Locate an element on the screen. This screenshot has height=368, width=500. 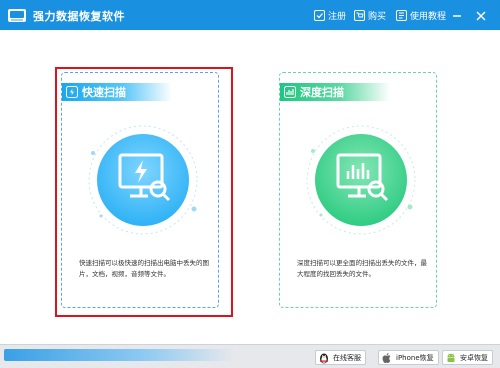
tutorial-label: 使用教程 is located at coordinates (428, 16).